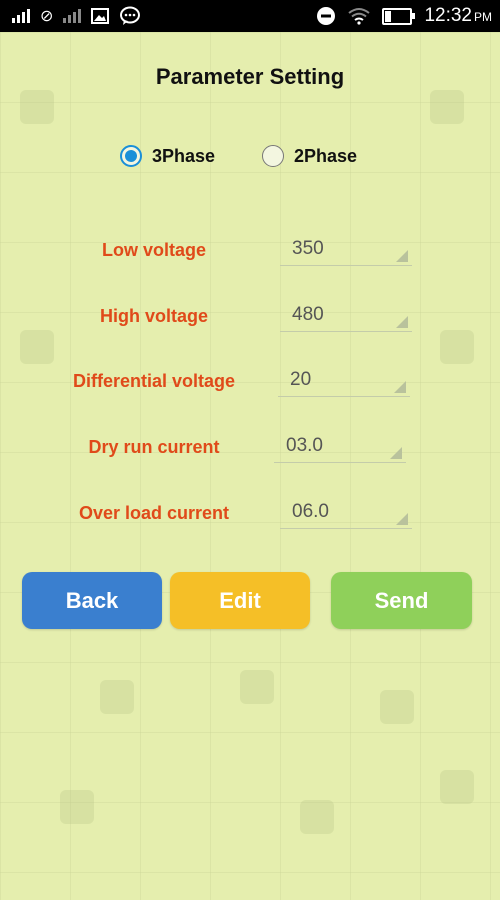  What do you see at coordinates (153, 316) in the screenshot?
I see `param-label: High voltage` at bounding box center [153, 316].